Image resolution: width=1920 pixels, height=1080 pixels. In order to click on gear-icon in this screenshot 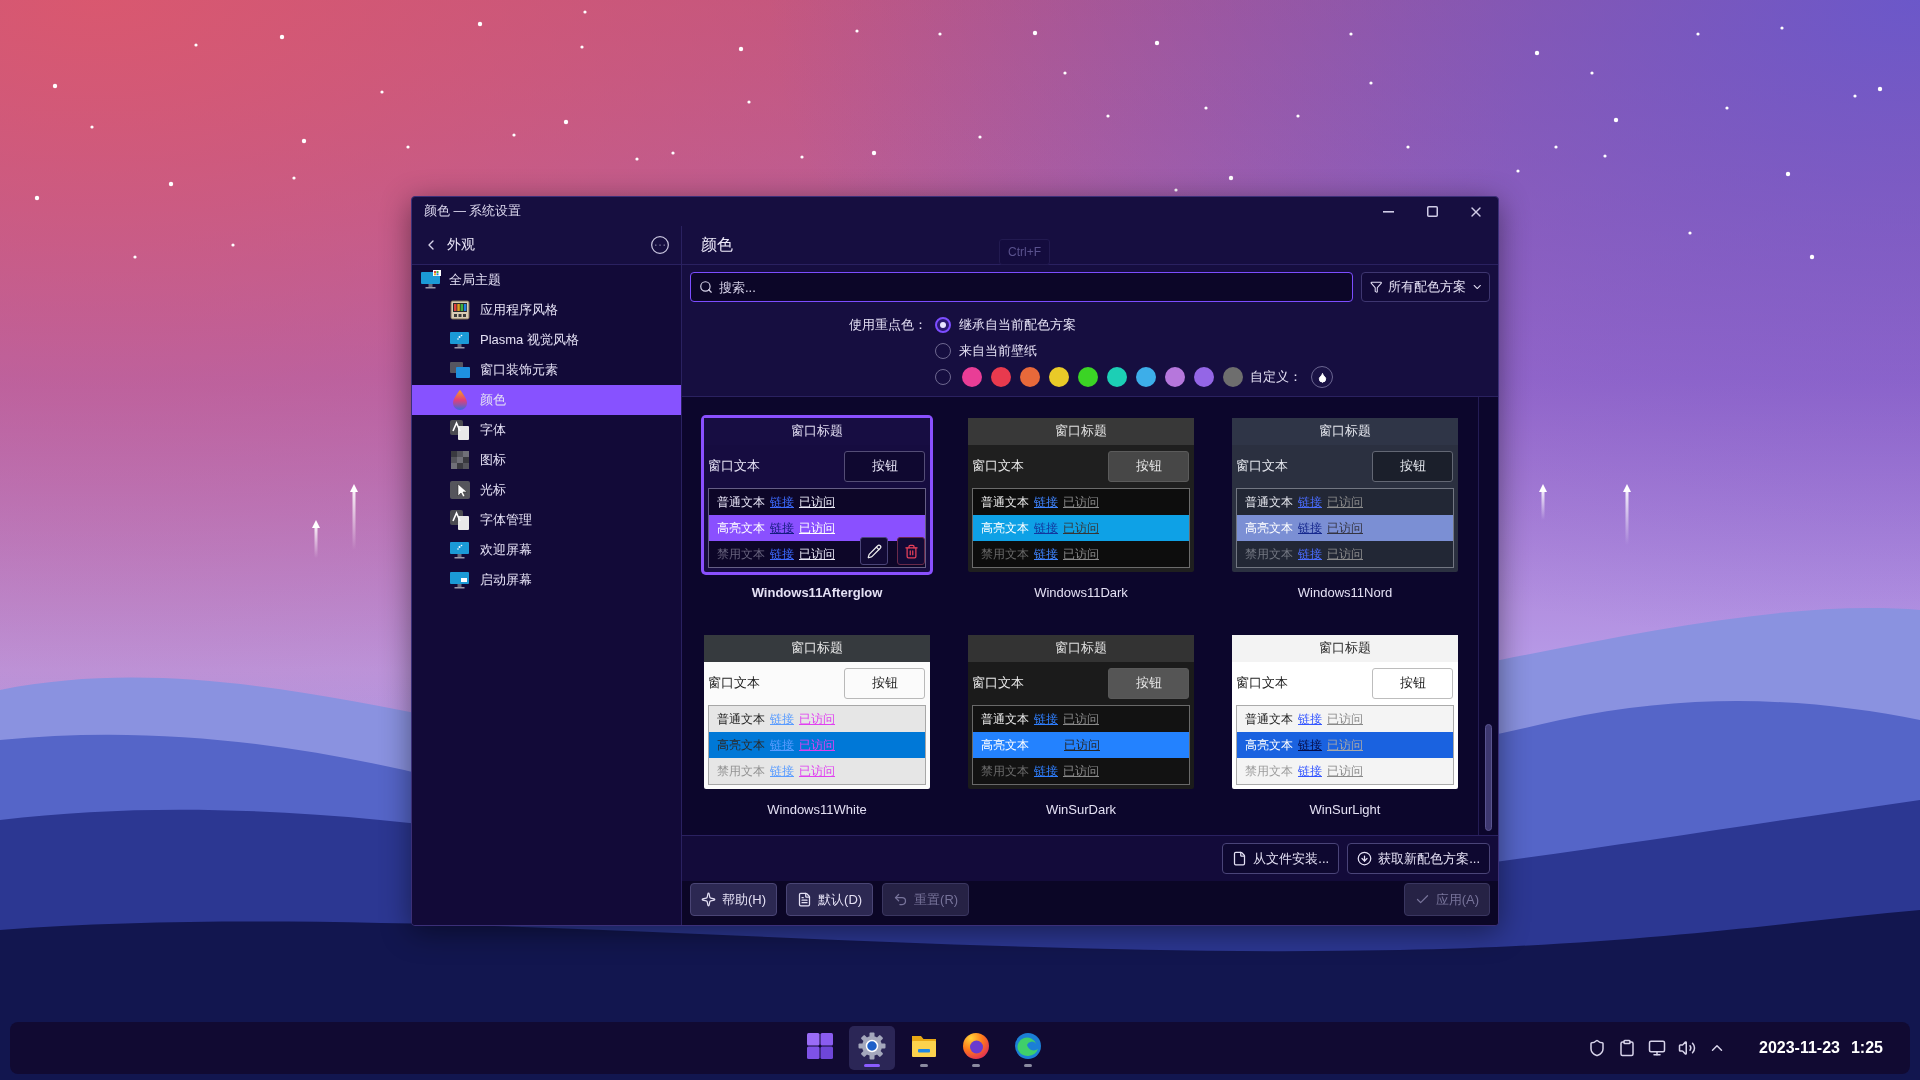, I will do `click(872, 1046)`.